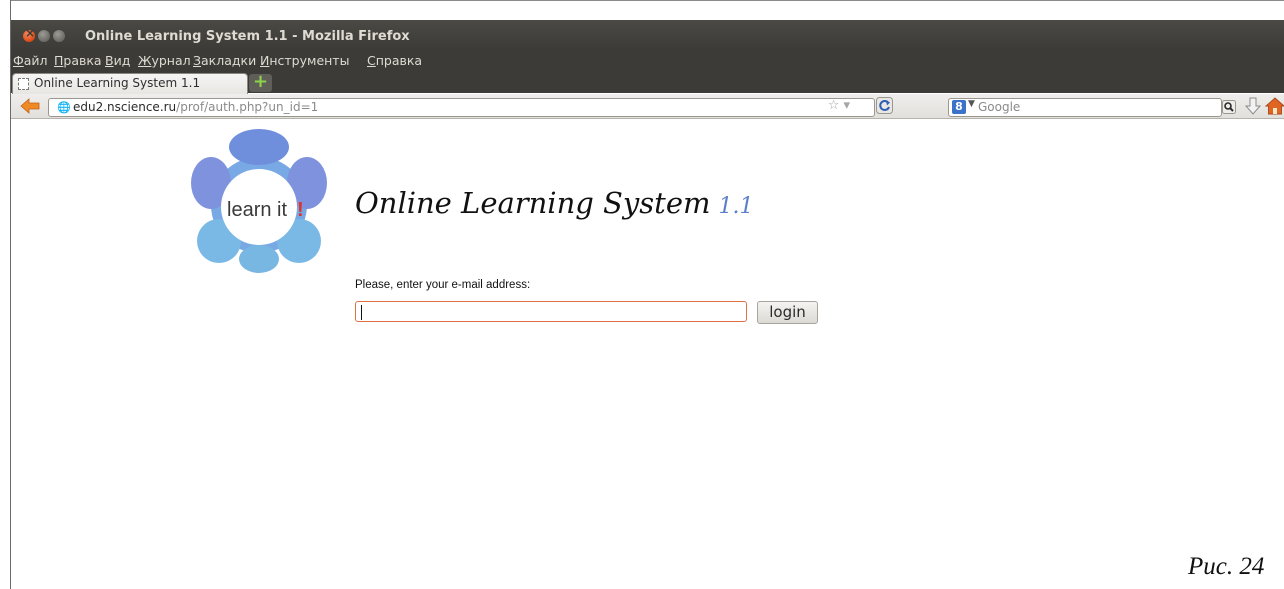 This screenshot has height=589, width=1284. I want to click on page-title: Online Learning System 1.1, so click(554, 203).